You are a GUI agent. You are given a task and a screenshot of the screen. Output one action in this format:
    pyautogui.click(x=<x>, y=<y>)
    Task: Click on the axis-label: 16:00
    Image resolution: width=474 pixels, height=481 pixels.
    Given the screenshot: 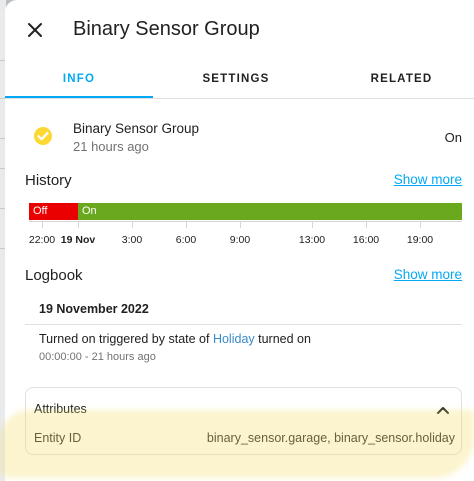 What is the action you would take?
    pyautogui.click(x=366, y=240)
    